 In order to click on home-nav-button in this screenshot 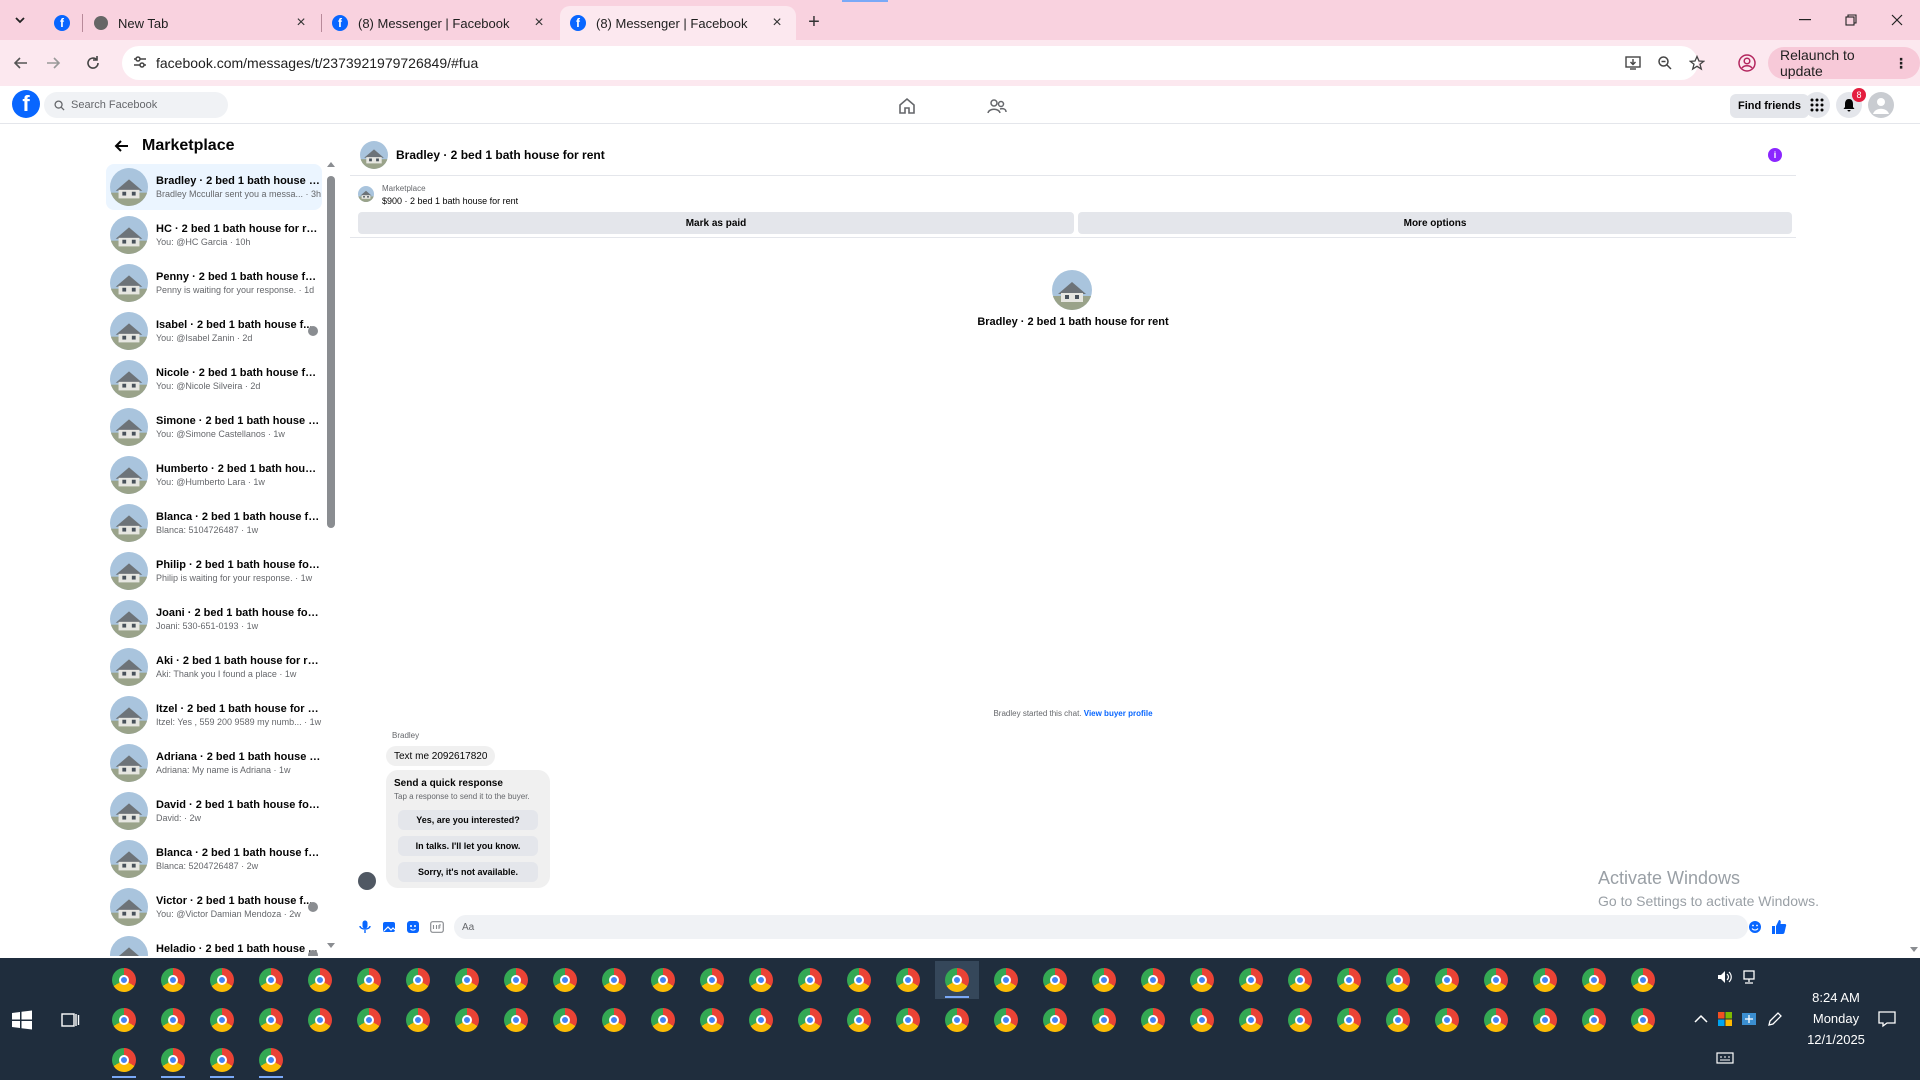, I will do `click(907, 106)`.